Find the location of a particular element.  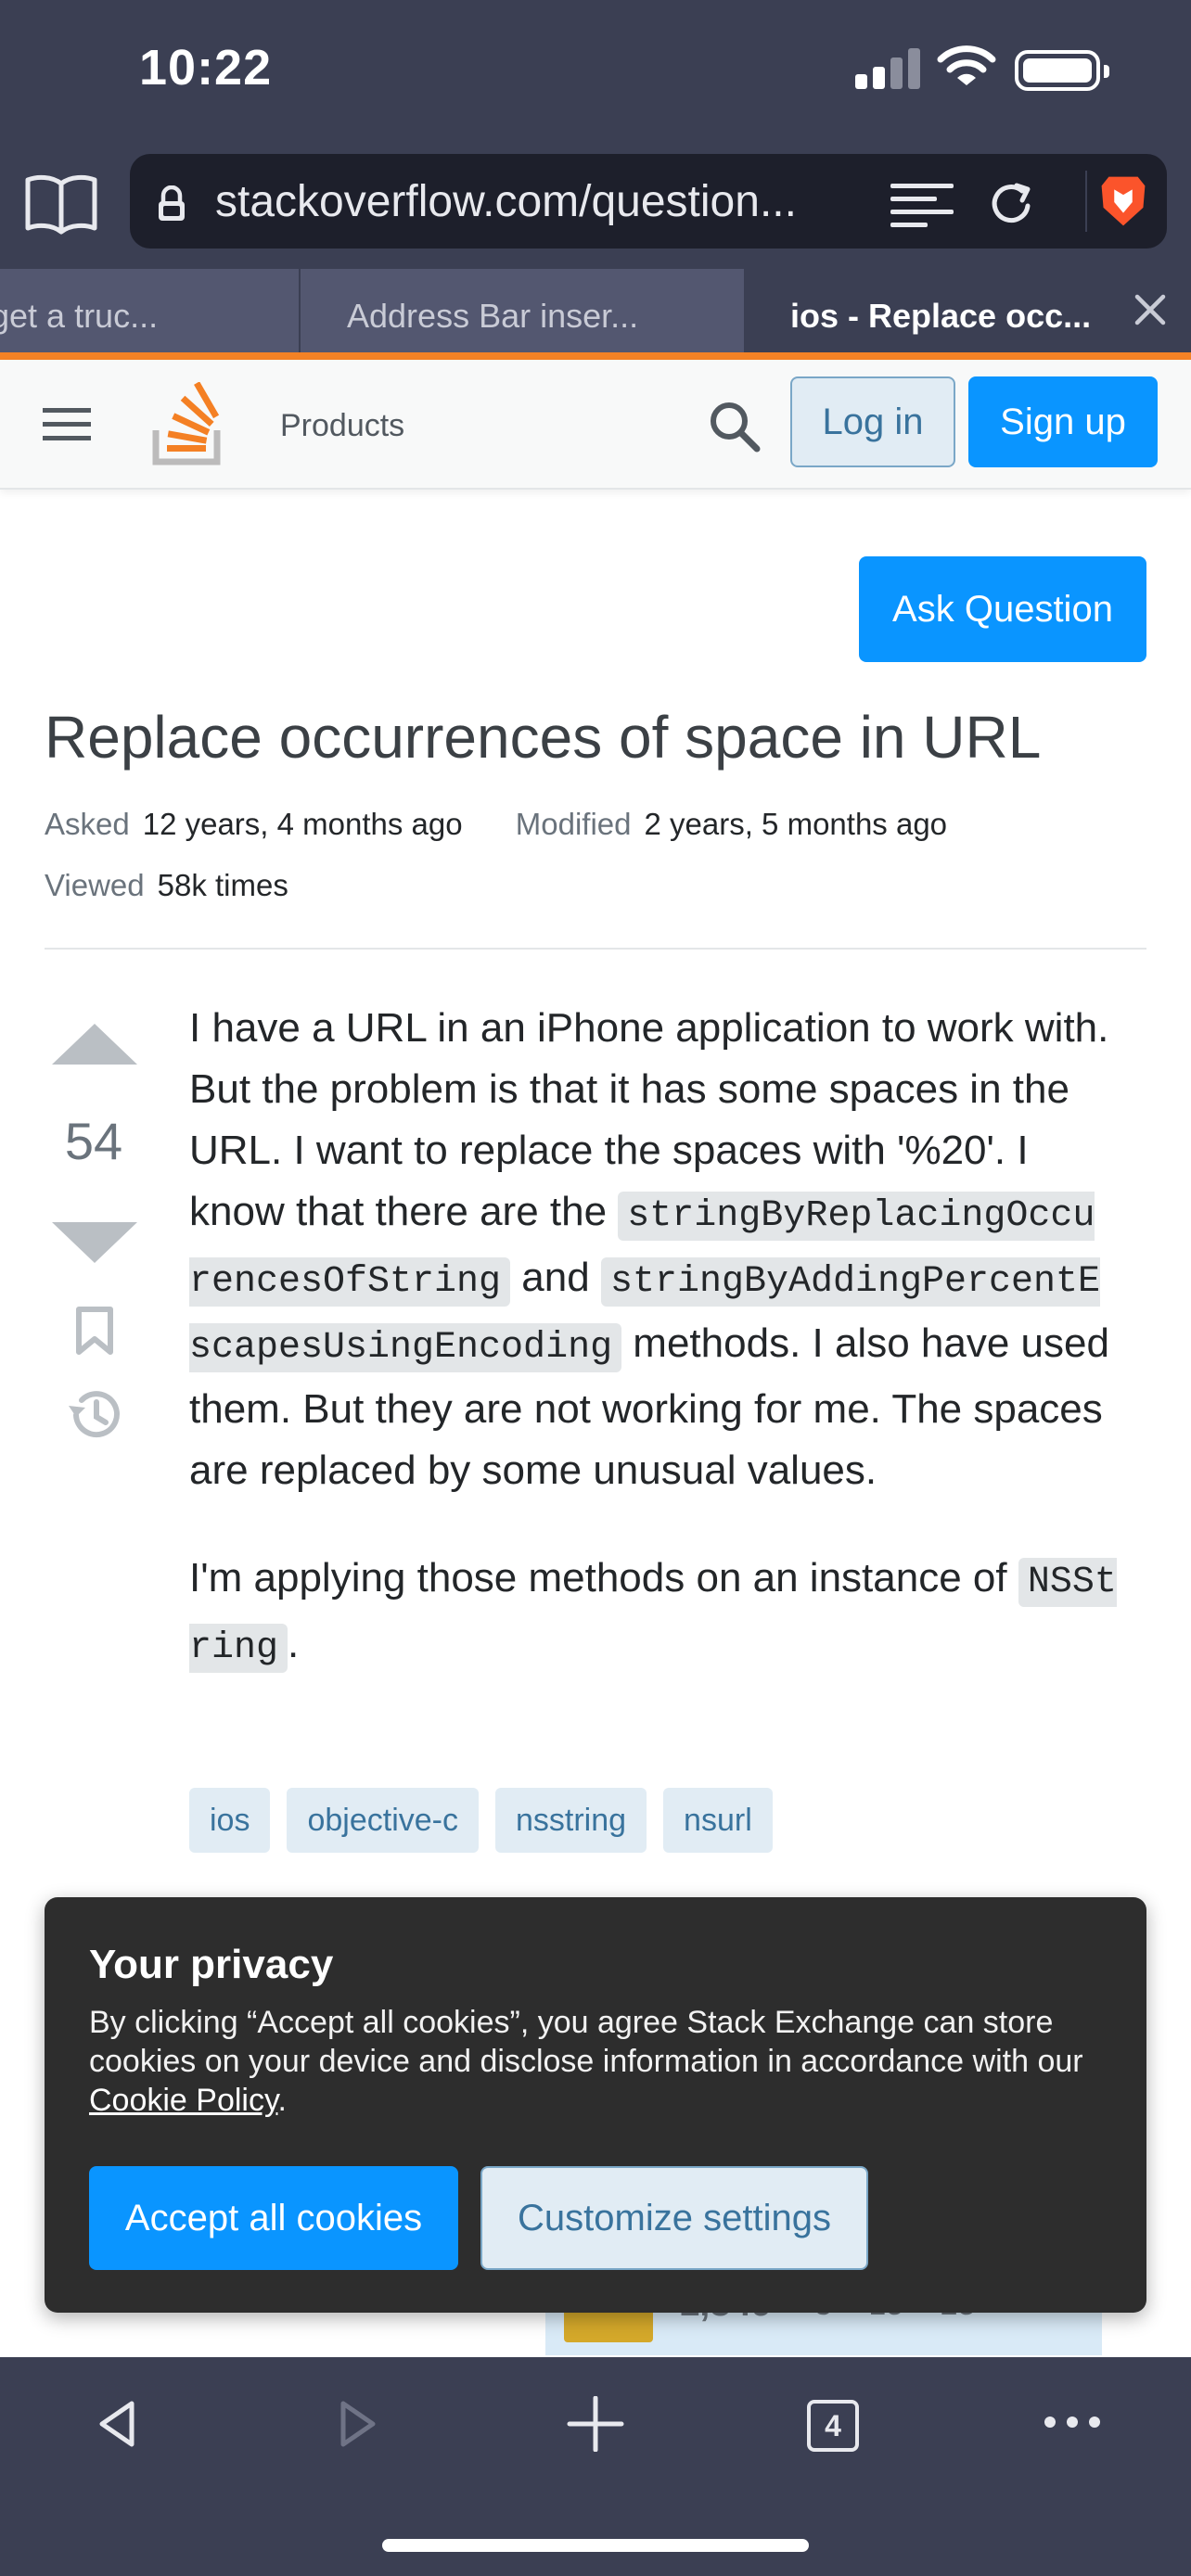

signal-icon is located at coordinates (887, 67).